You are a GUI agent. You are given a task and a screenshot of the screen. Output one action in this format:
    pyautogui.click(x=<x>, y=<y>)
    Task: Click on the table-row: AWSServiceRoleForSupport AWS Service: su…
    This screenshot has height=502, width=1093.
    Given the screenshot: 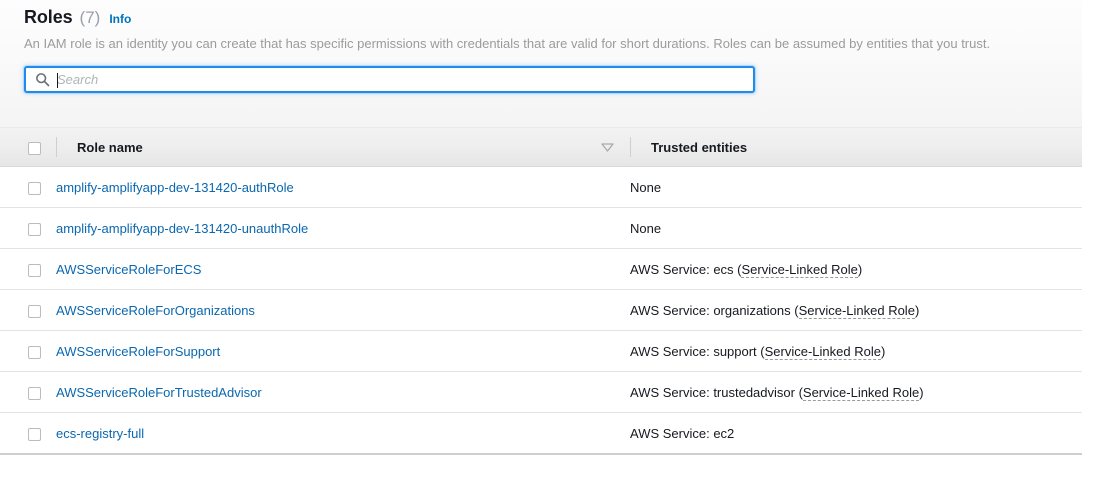 What is the action you would take?
    pyautogui.click(x=541, y=351)
    